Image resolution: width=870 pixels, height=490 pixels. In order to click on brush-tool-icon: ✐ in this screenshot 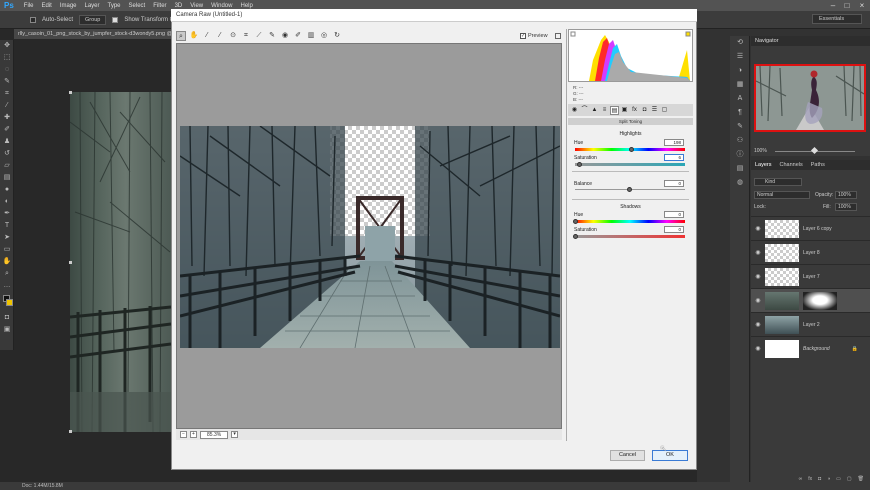, I will do `click(7, 130)`.